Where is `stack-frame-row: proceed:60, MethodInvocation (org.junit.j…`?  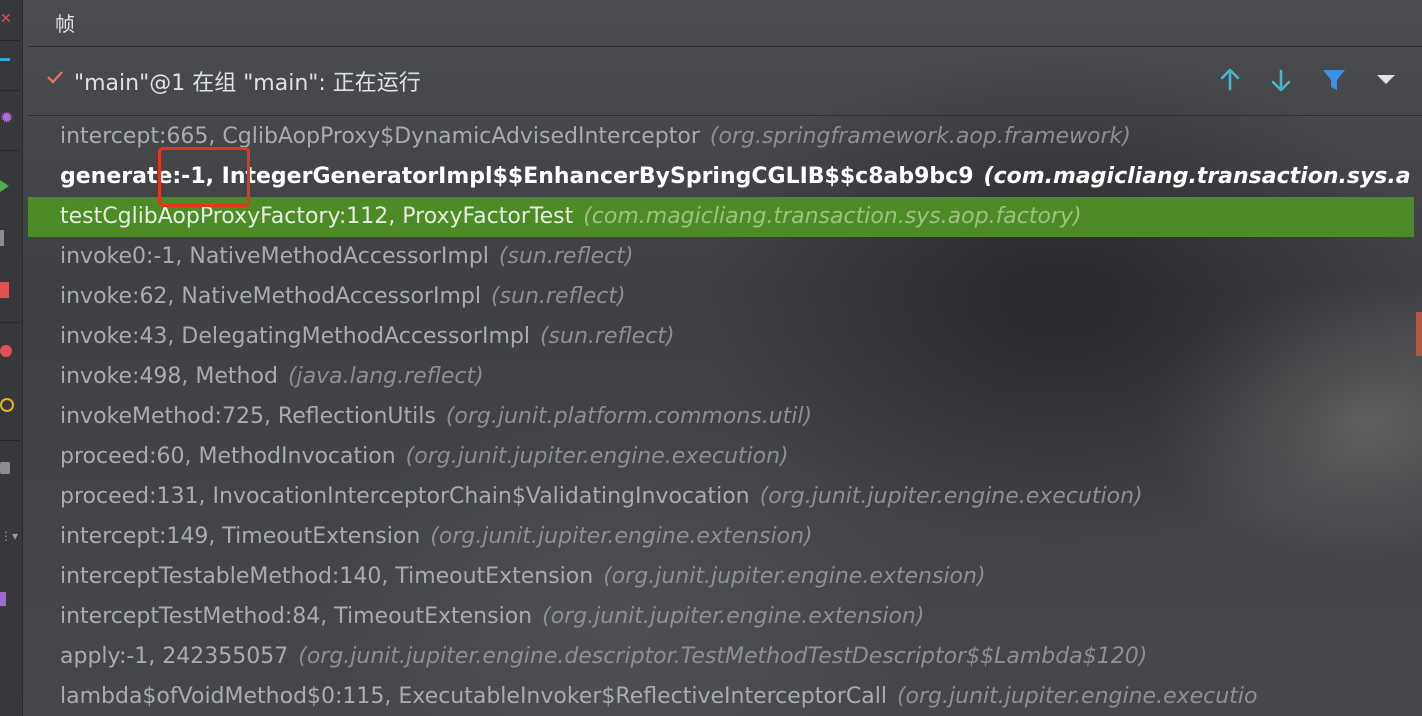
stack-frame-row: proceed:60, MethodInvocation (org.junit.j… is located at coordinates (721, 457).